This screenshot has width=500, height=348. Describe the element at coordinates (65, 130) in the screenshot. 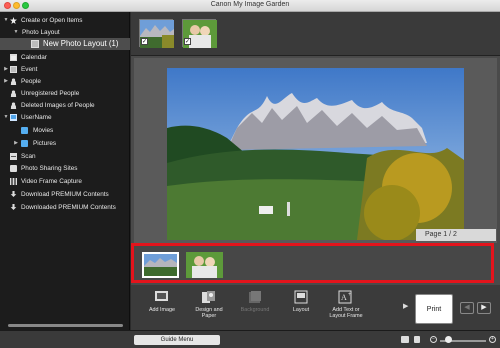

I see `sidebar-item-movies: Movies` at that location.